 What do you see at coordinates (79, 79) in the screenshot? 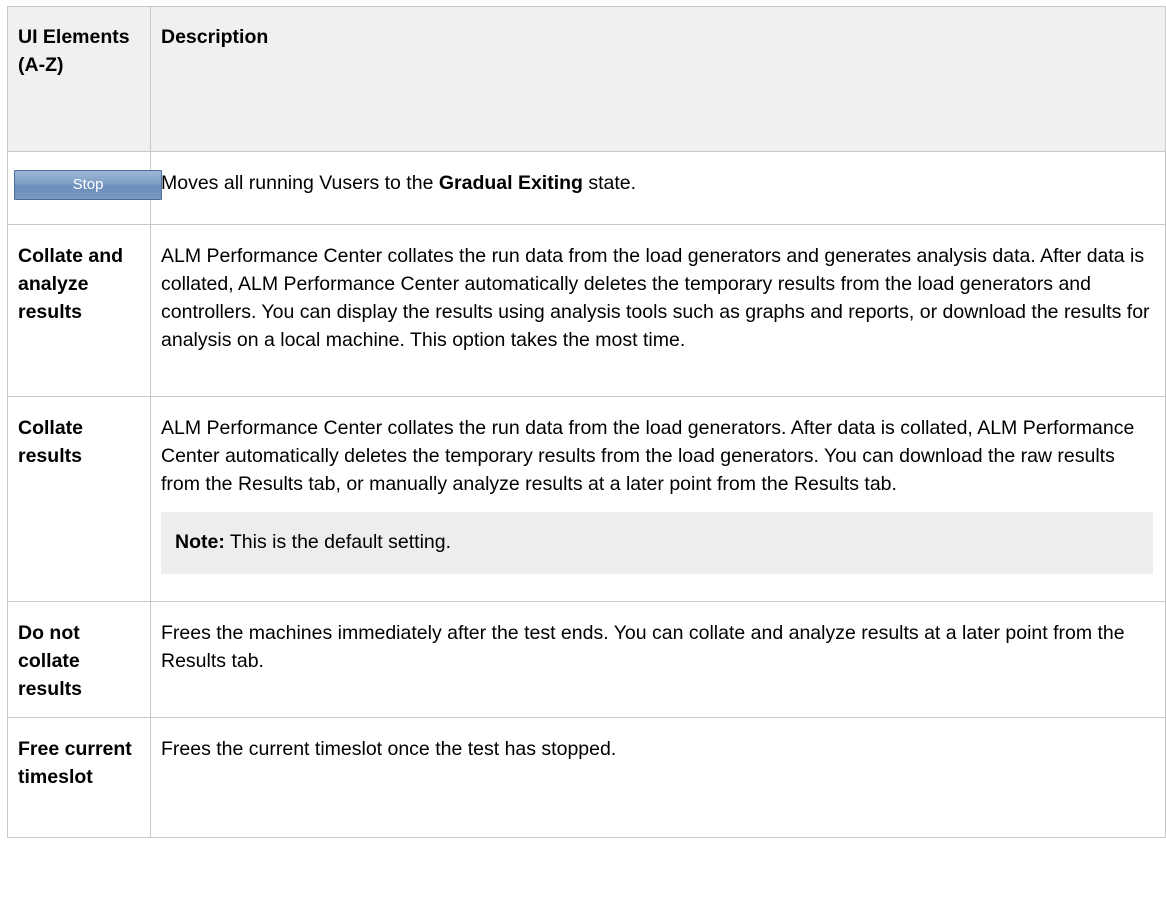
I see `header-ui-elements: UI Elements (A-Z)` at bounding box center [79, 79].